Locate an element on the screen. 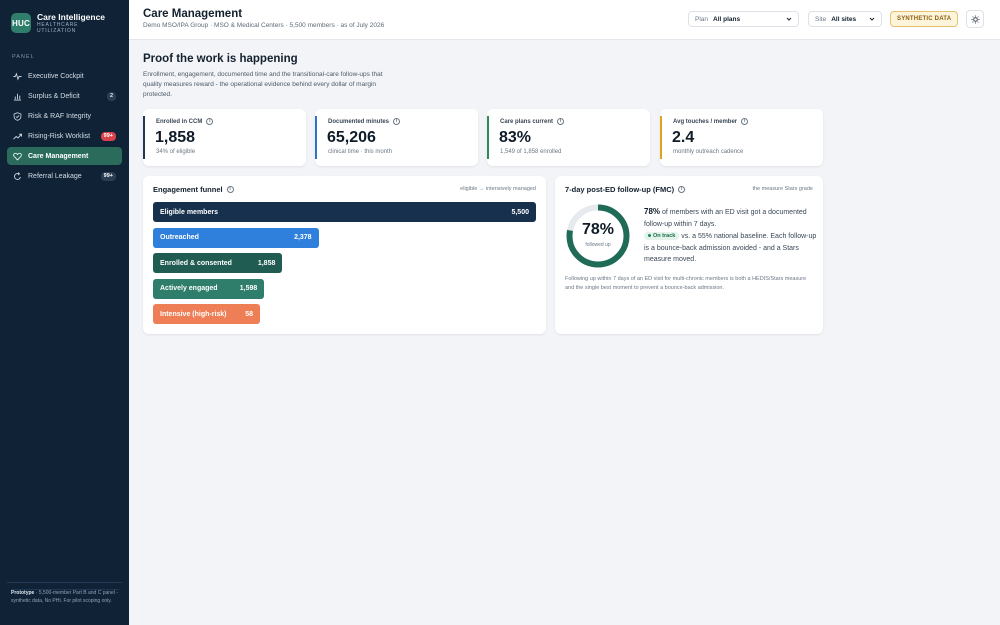  kpi-subtext: clinical time · this month is located at coordinates (360, 152).